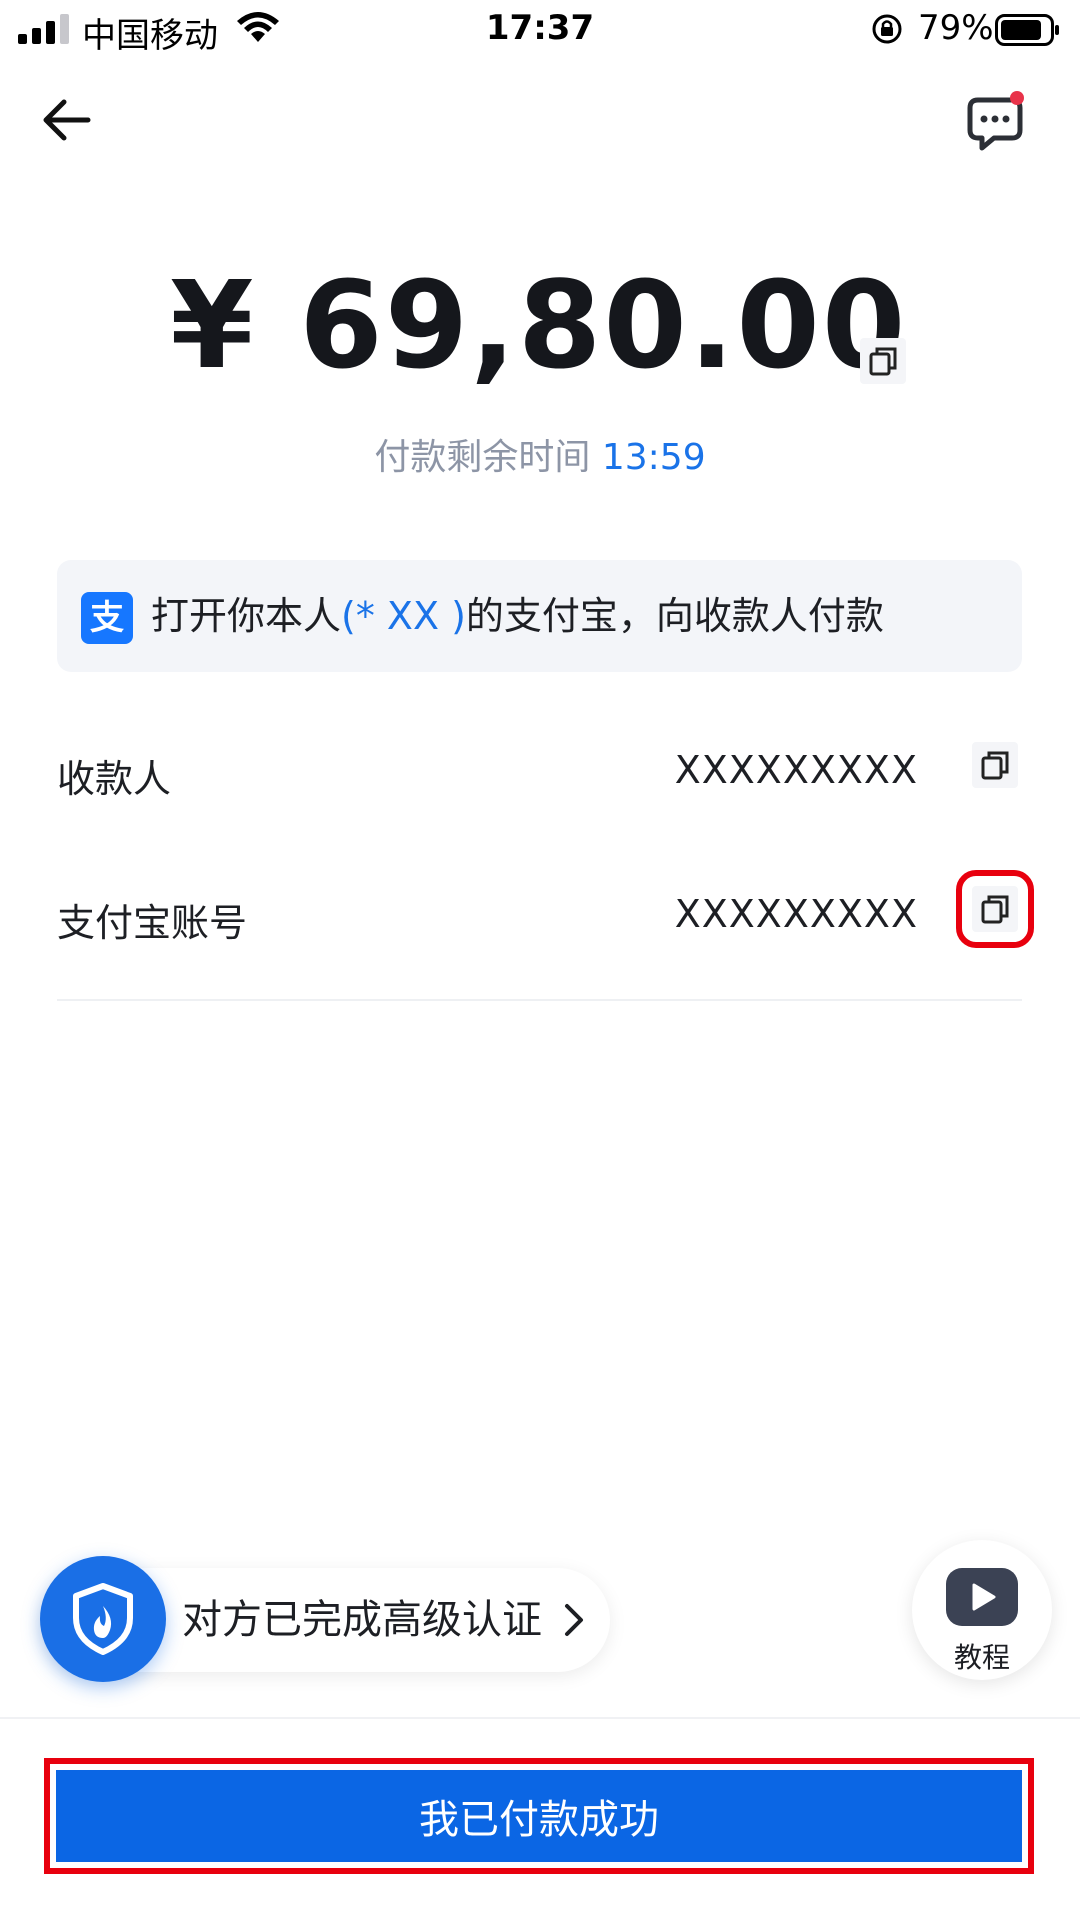 This screenshot has height=1921, width=1080. I want to click on copy-amount-button, so click(883, 361).